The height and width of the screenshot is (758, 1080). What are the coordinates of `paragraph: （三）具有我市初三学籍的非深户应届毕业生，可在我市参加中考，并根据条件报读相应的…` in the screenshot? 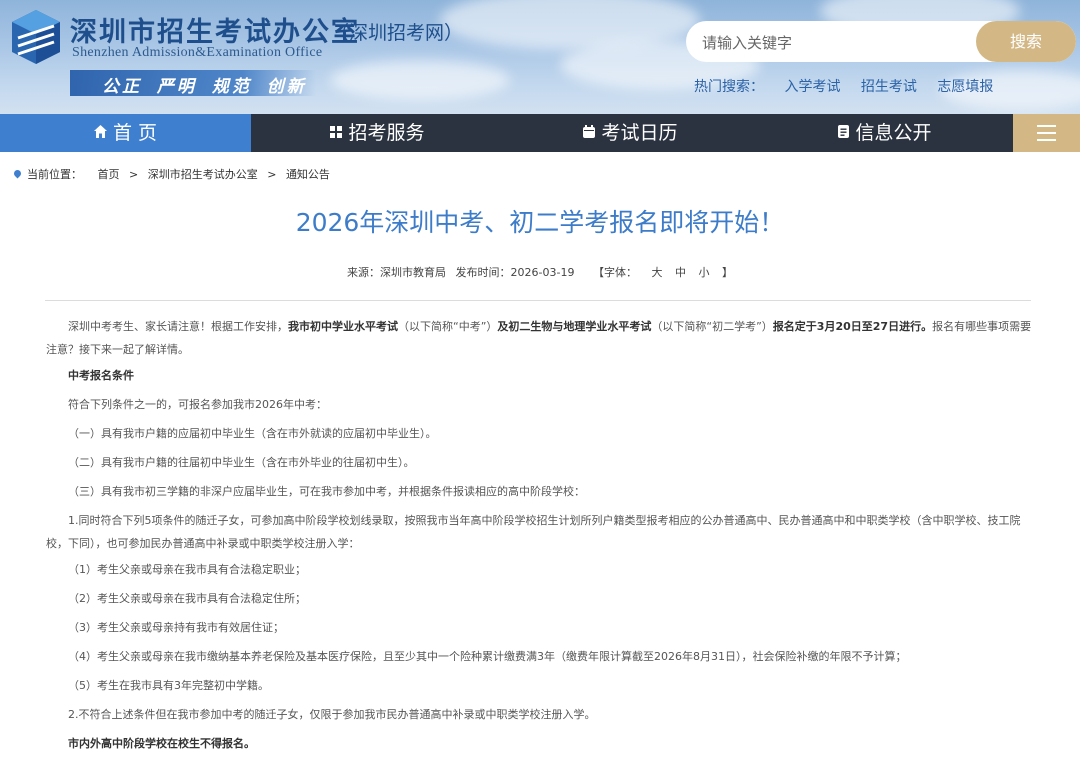 It's located at (326, 491).